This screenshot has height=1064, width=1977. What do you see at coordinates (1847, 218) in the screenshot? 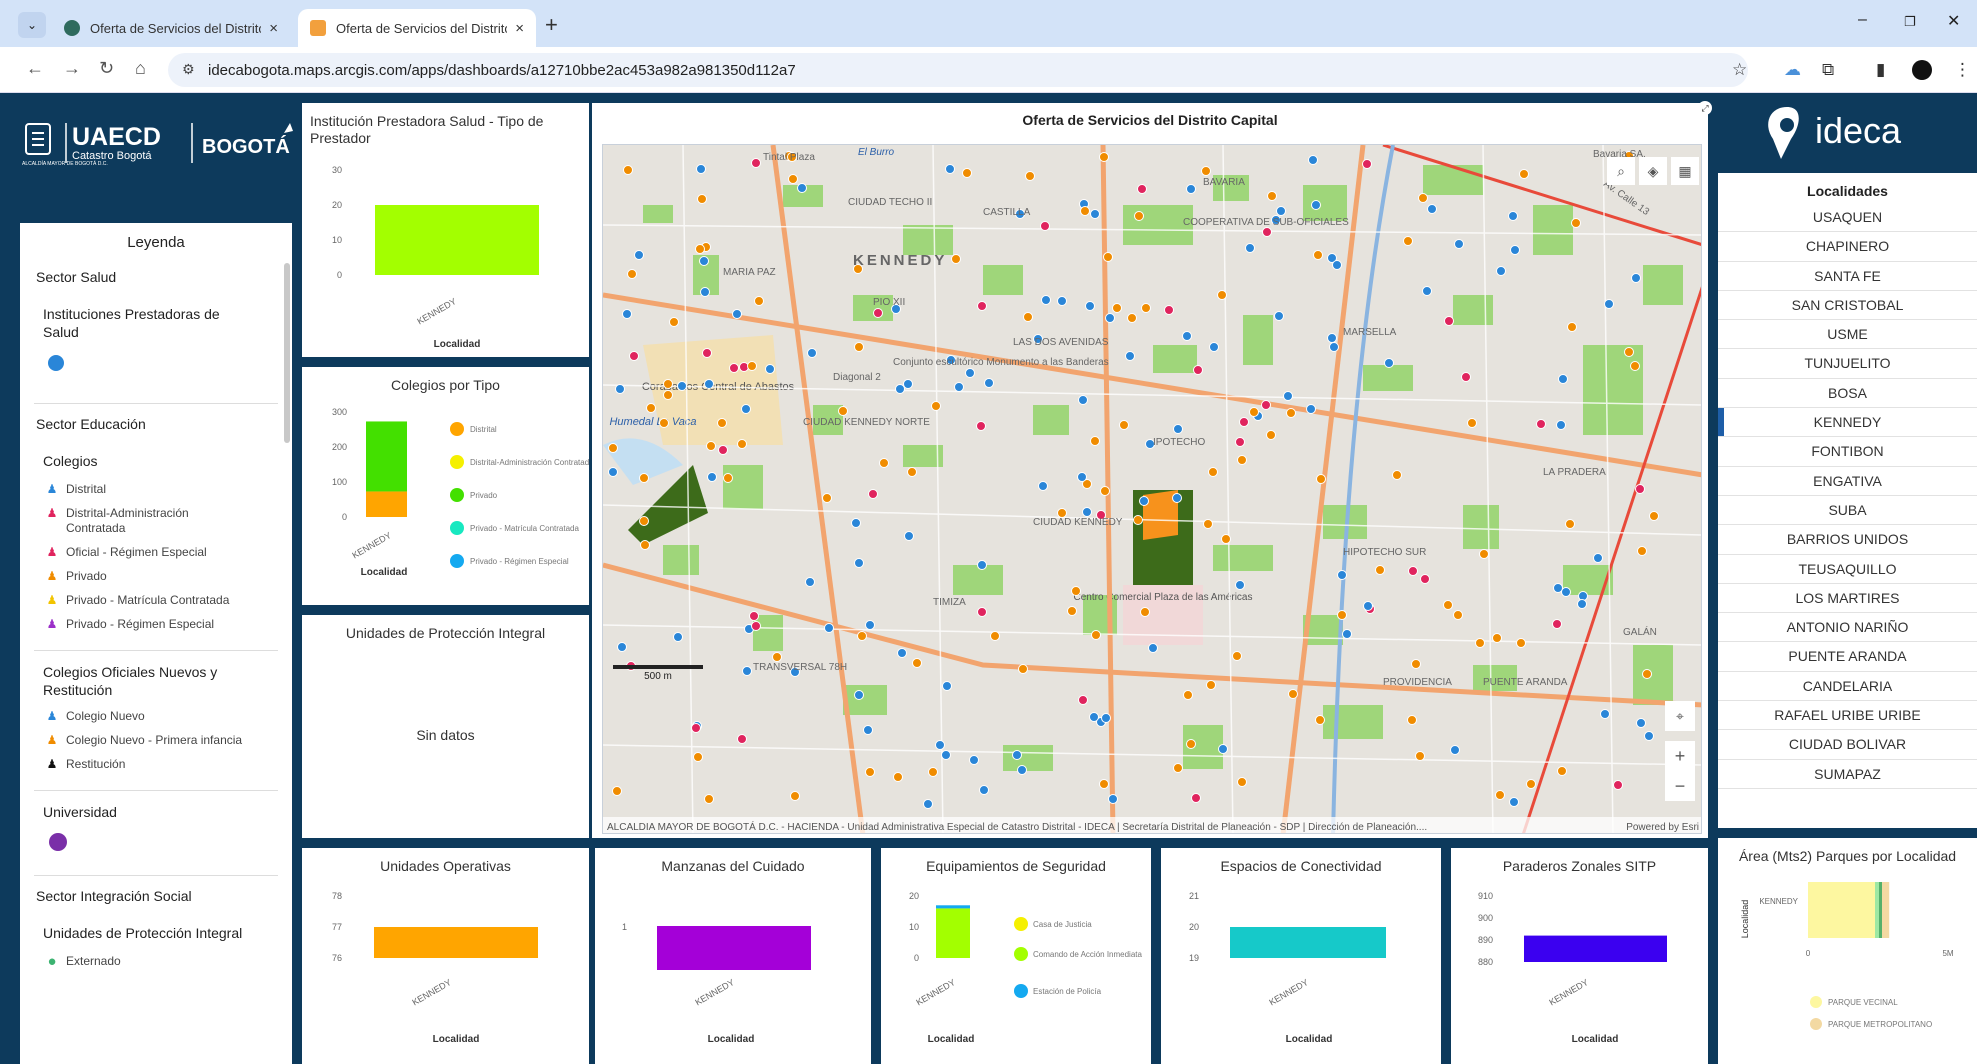
I see `localidad-item-usaquen: USAQUEN` at bounding box center [1847, 218].